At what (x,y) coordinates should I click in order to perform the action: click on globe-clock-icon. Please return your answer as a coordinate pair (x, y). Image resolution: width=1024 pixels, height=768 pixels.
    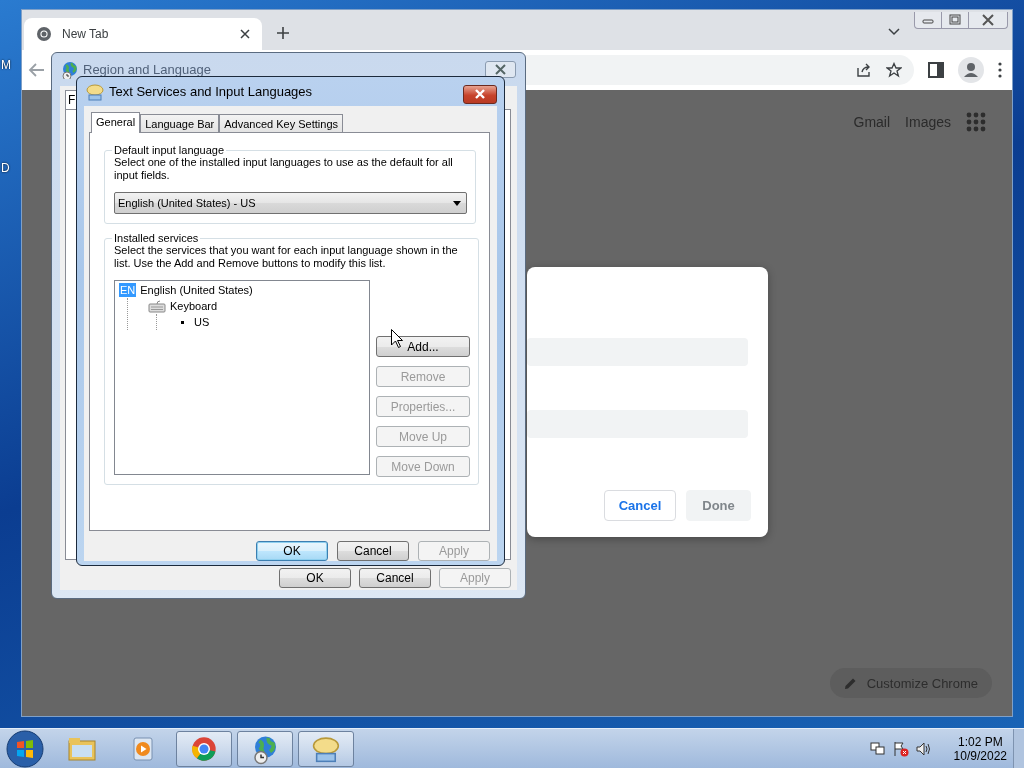
    Looking at the image, I should click on (70, 69).